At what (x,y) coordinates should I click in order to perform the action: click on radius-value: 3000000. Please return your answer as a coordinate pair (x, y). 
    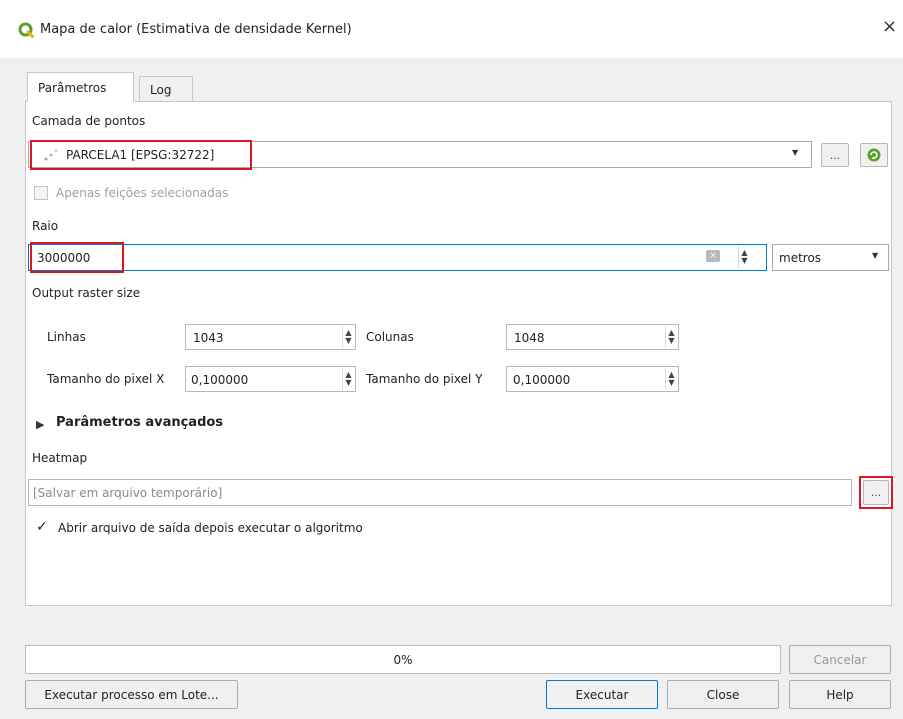
    Looking at the image, I should click on (64, 258).